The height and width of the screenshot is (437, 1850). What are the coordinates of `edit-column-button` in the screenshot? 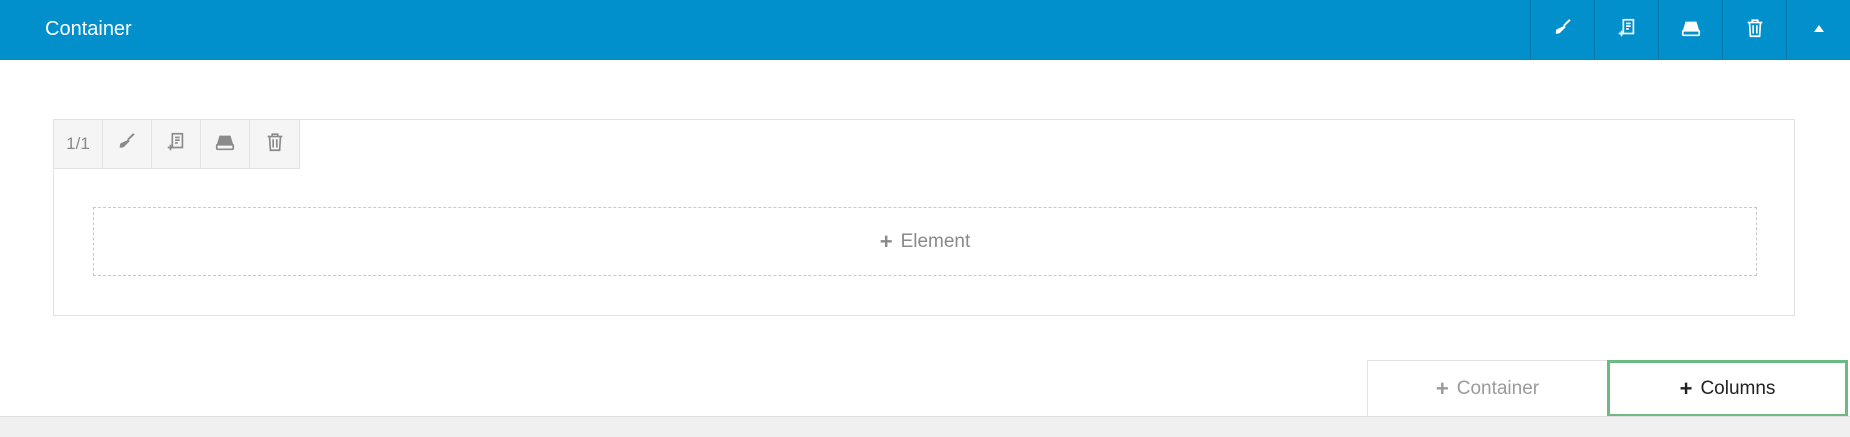 It's located at (127, 144).